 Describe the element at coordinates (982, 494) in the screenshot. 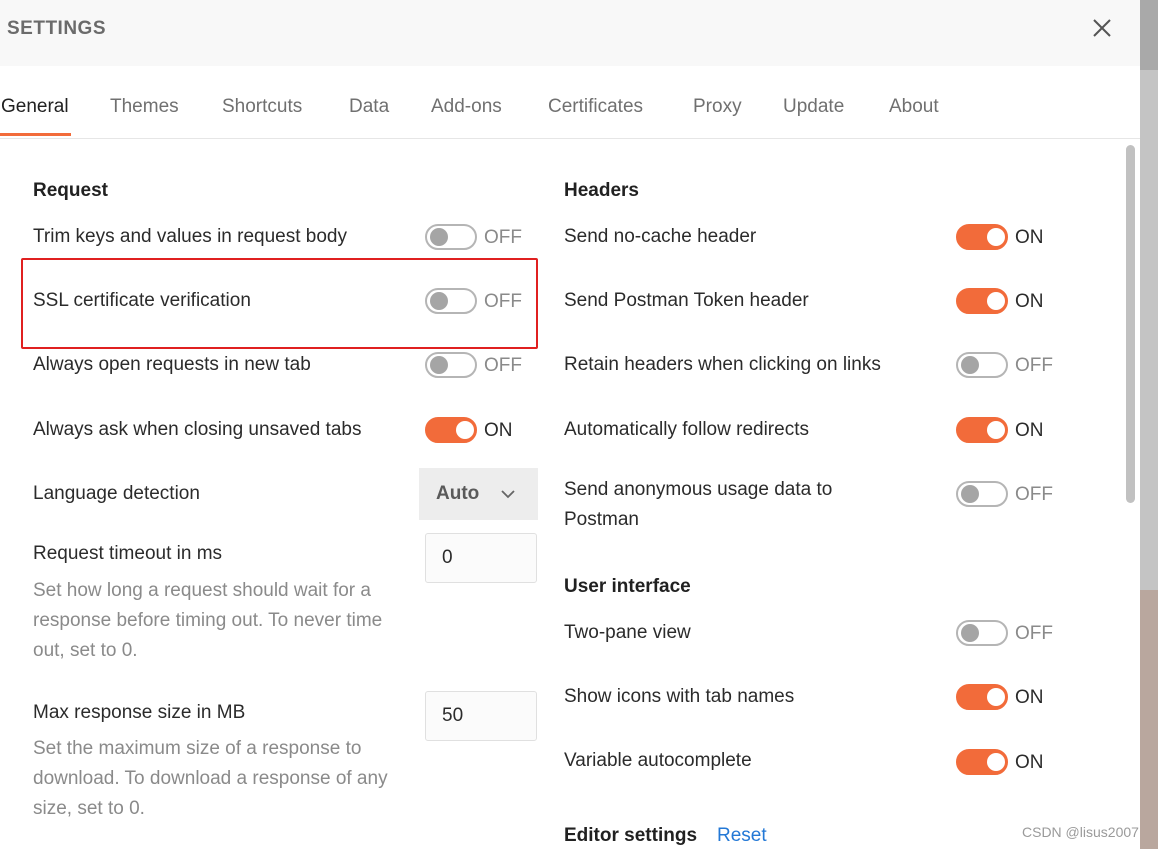

I see `toggle-anonymous-usage` at that location.